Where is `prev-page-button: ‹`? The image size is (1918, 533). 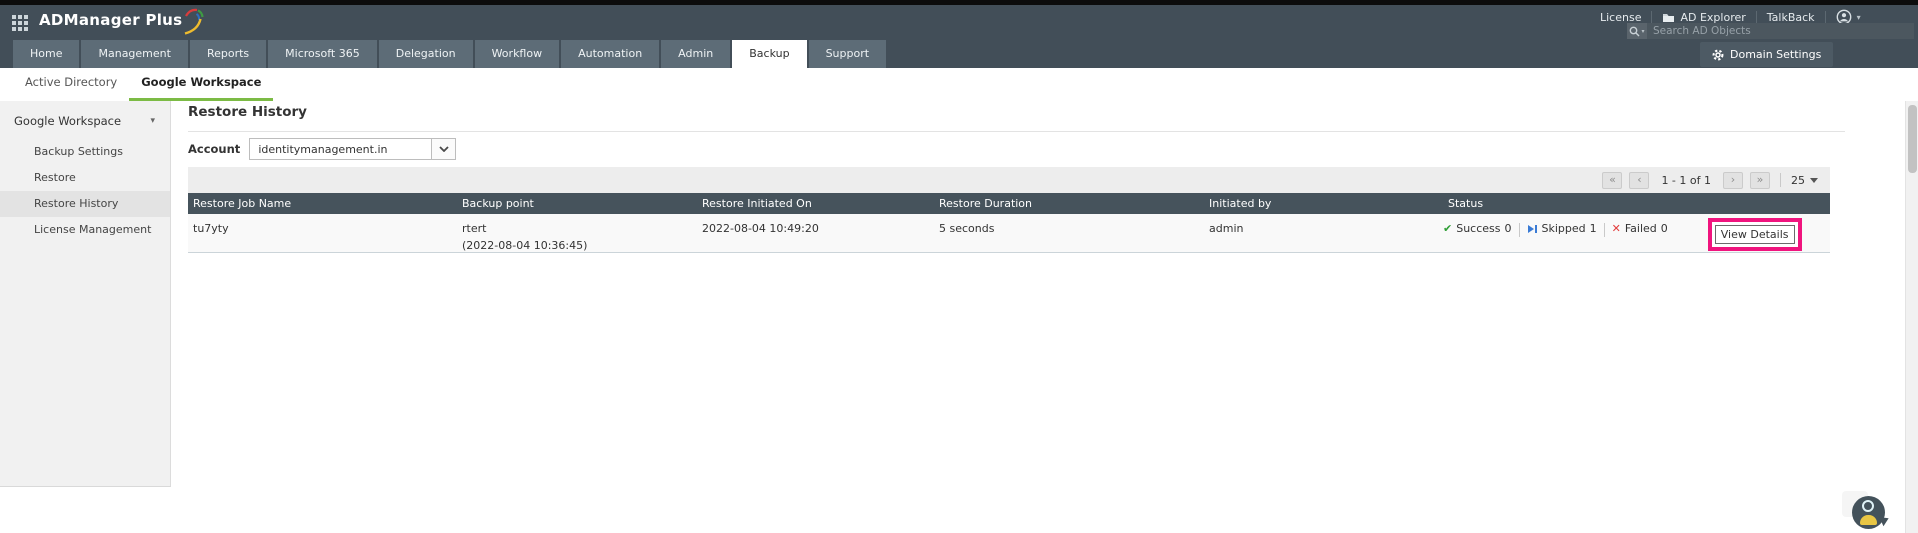
prev-page-button: ‹ is located at coordinates (1639, 180).